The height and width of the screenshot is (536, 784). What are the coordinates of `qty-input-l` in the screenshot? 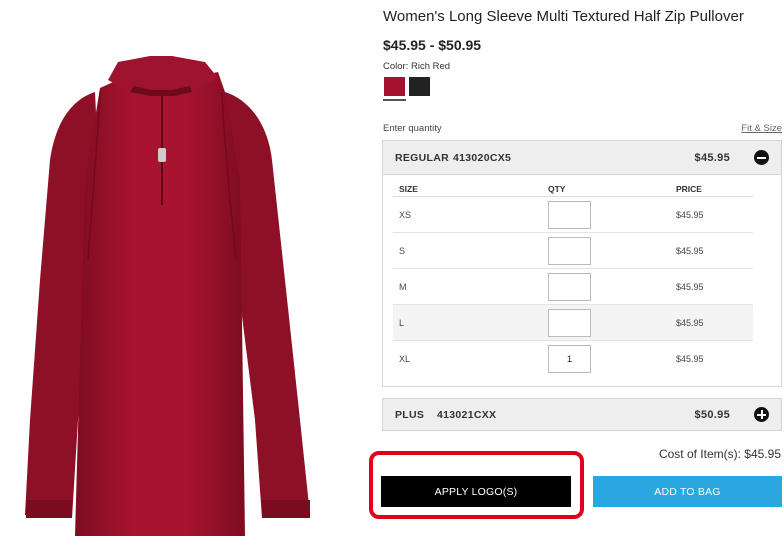 It's located at (569, 322).